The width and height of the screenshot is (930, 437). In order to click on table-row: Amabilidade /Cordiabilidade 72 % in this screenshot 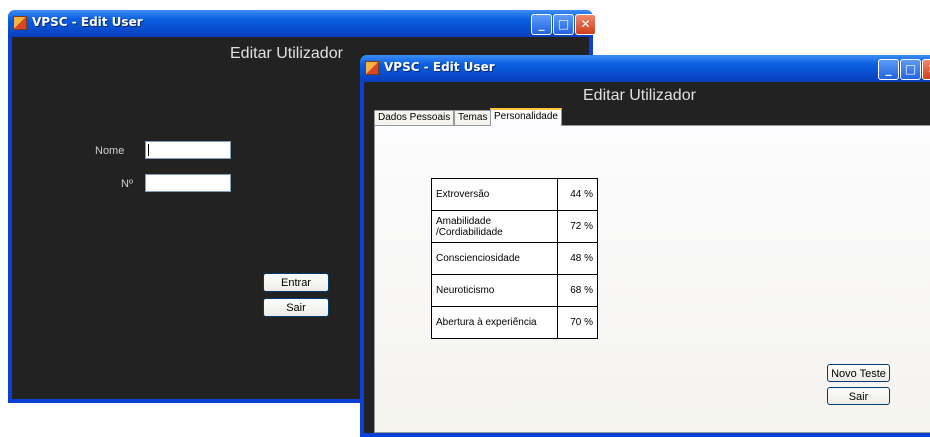, I will do `click(514, 226)`.